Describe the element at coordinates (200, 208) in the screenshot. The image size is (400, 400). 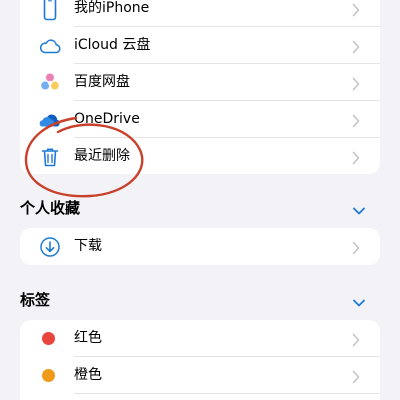
I see `favorites-section-header: 个人收藏` at that location.